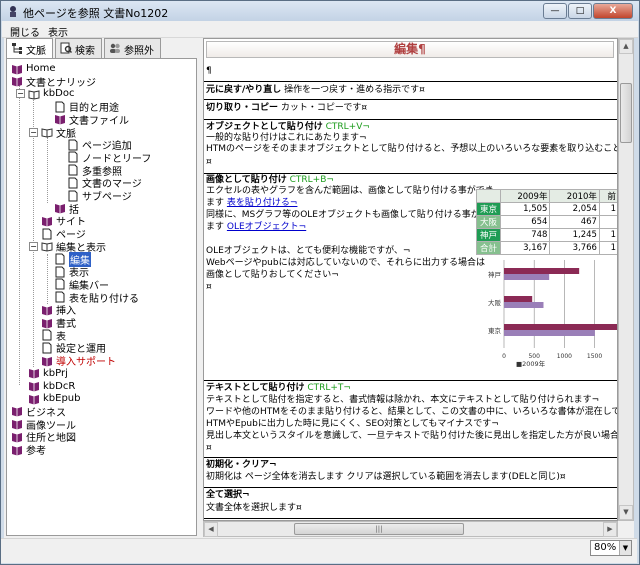 The width and height of the screenshot is (640, 565). What do you see at coordinates (262, 203) in the screenshot?
I see `link-paste-table: 表を貼り付ける¬` at bounding box center [262, 203].